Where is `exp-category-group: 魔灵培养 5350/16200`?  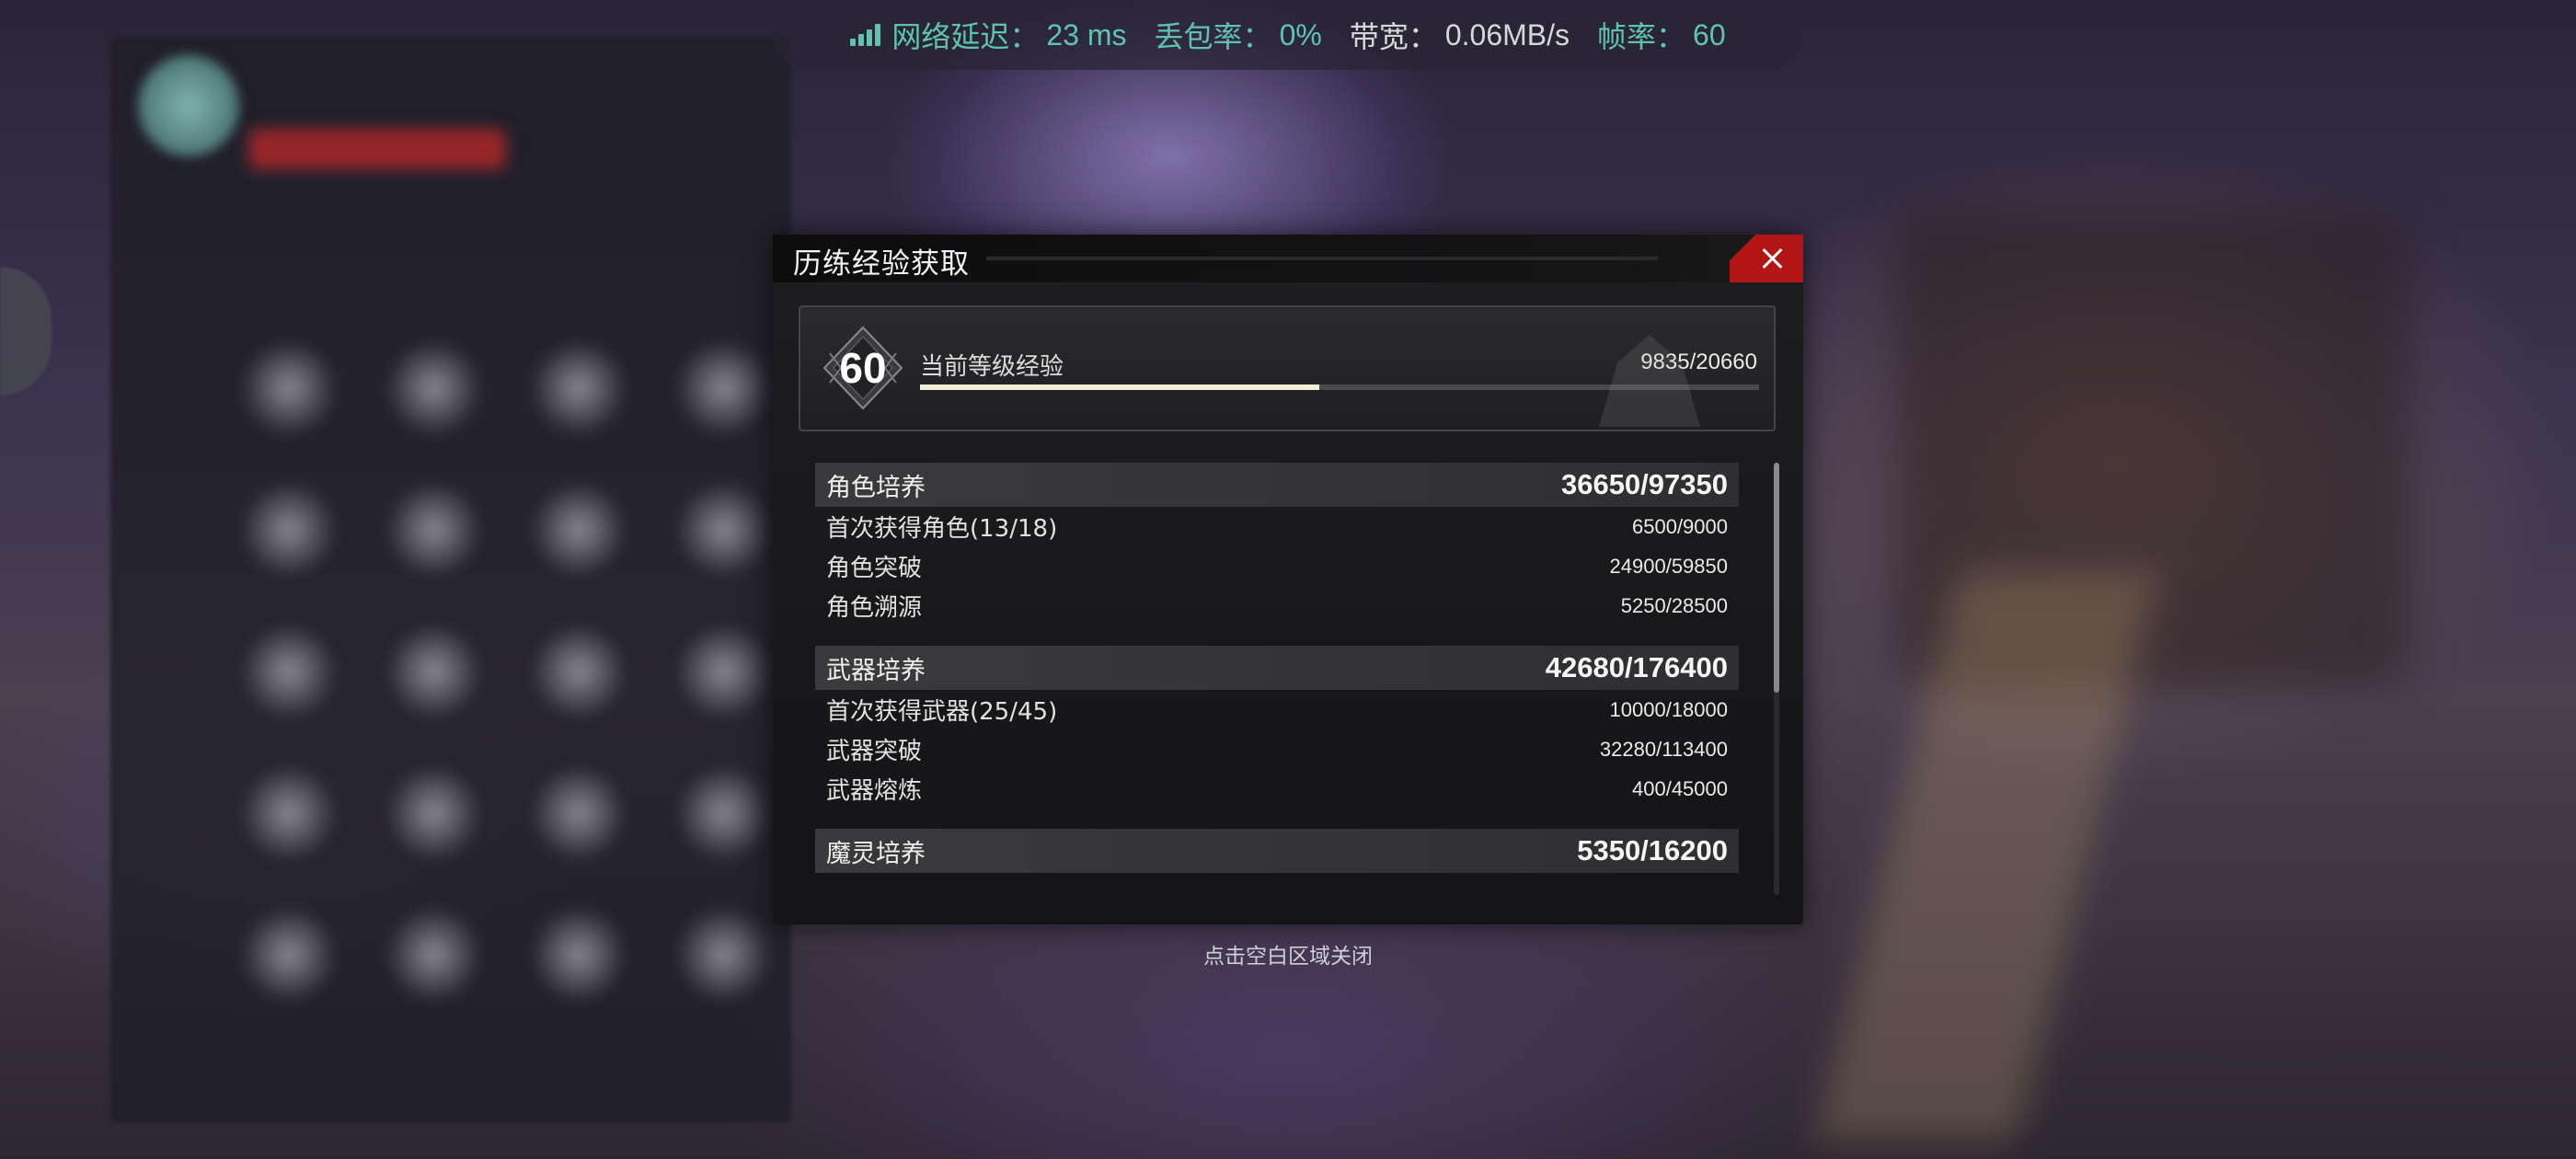 exp-category-group: 魔灵培养 5350/16200 is located at coordinates (1277, 851).